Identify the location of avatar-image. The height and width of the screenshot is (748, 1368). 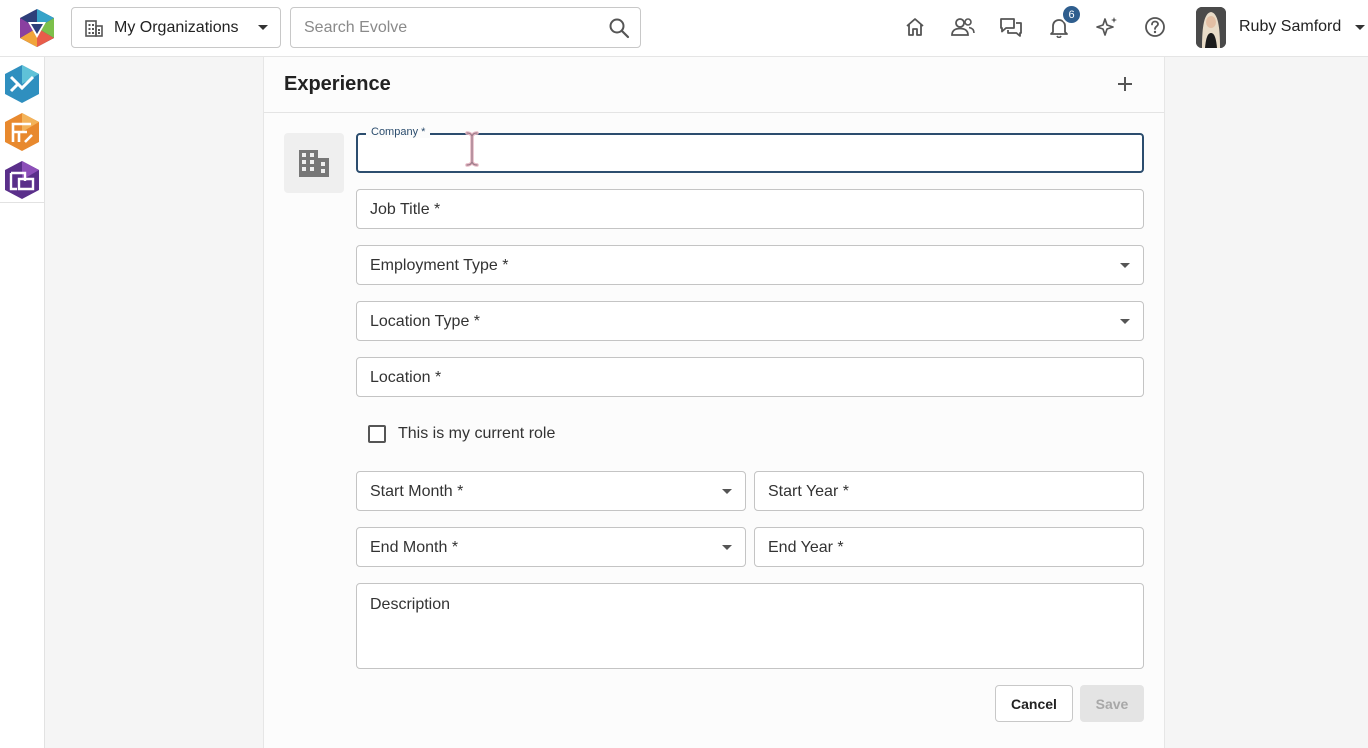
(1211, 27).